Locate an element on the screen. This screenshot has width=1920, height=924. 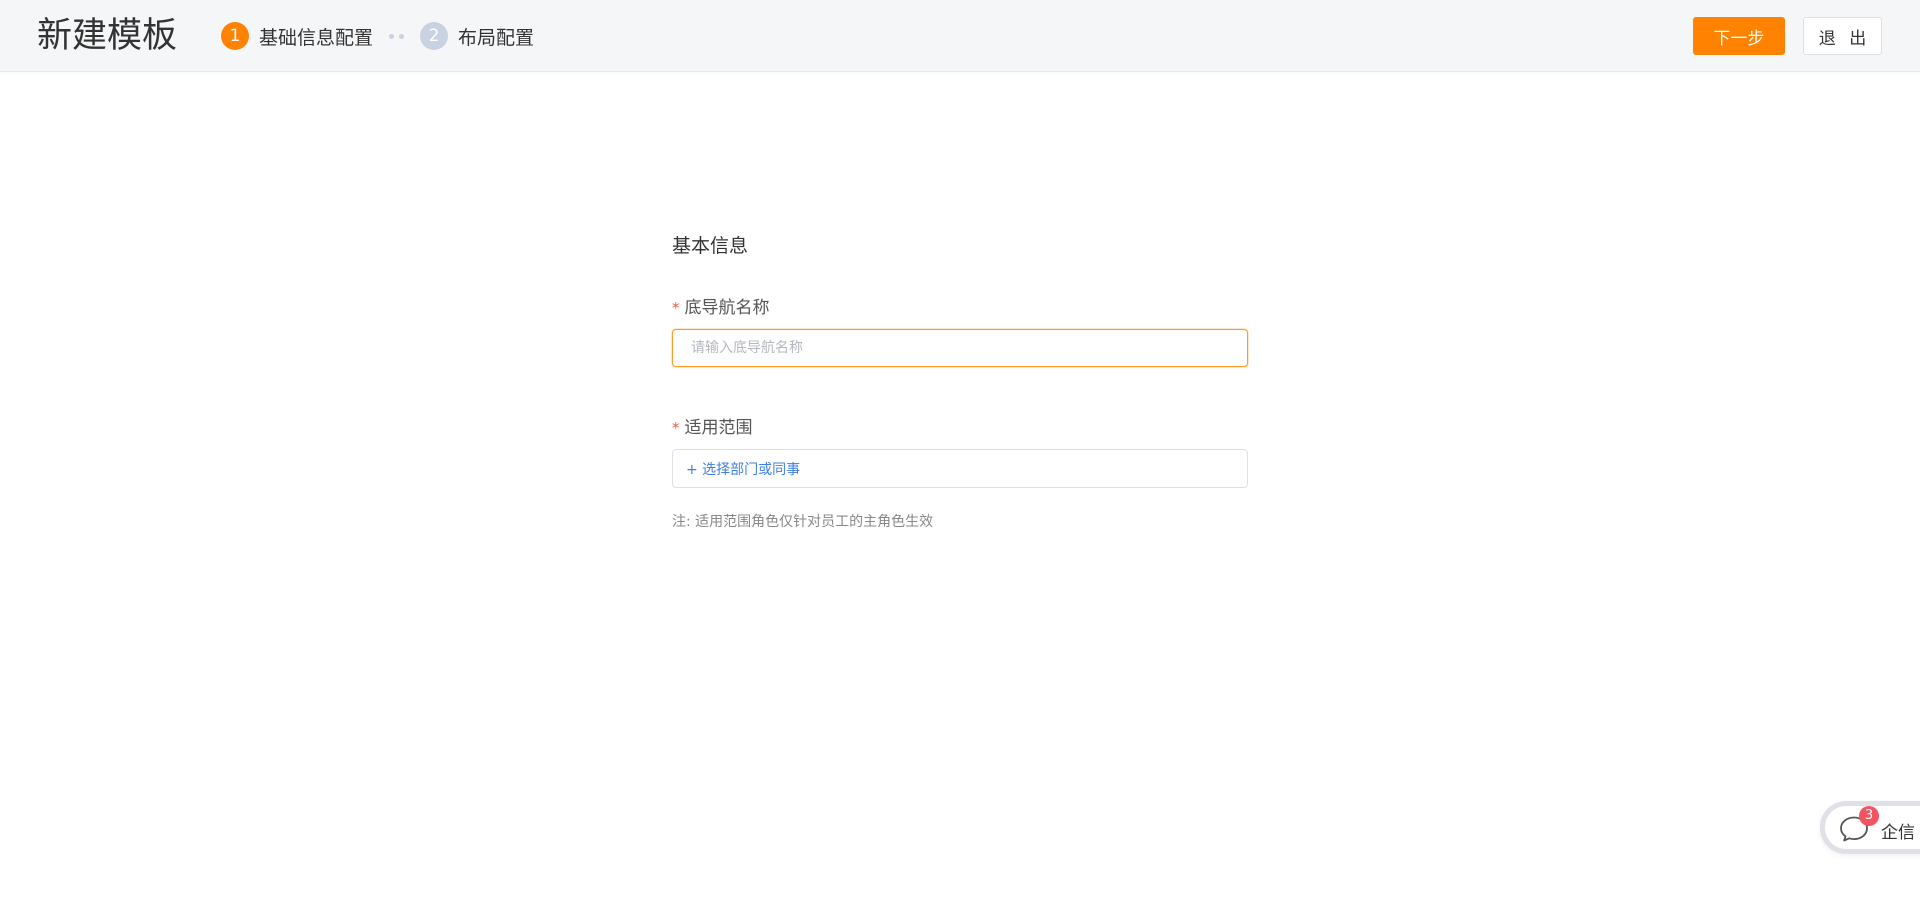
step-1-number: 1 is located at coordinates (235, 36).